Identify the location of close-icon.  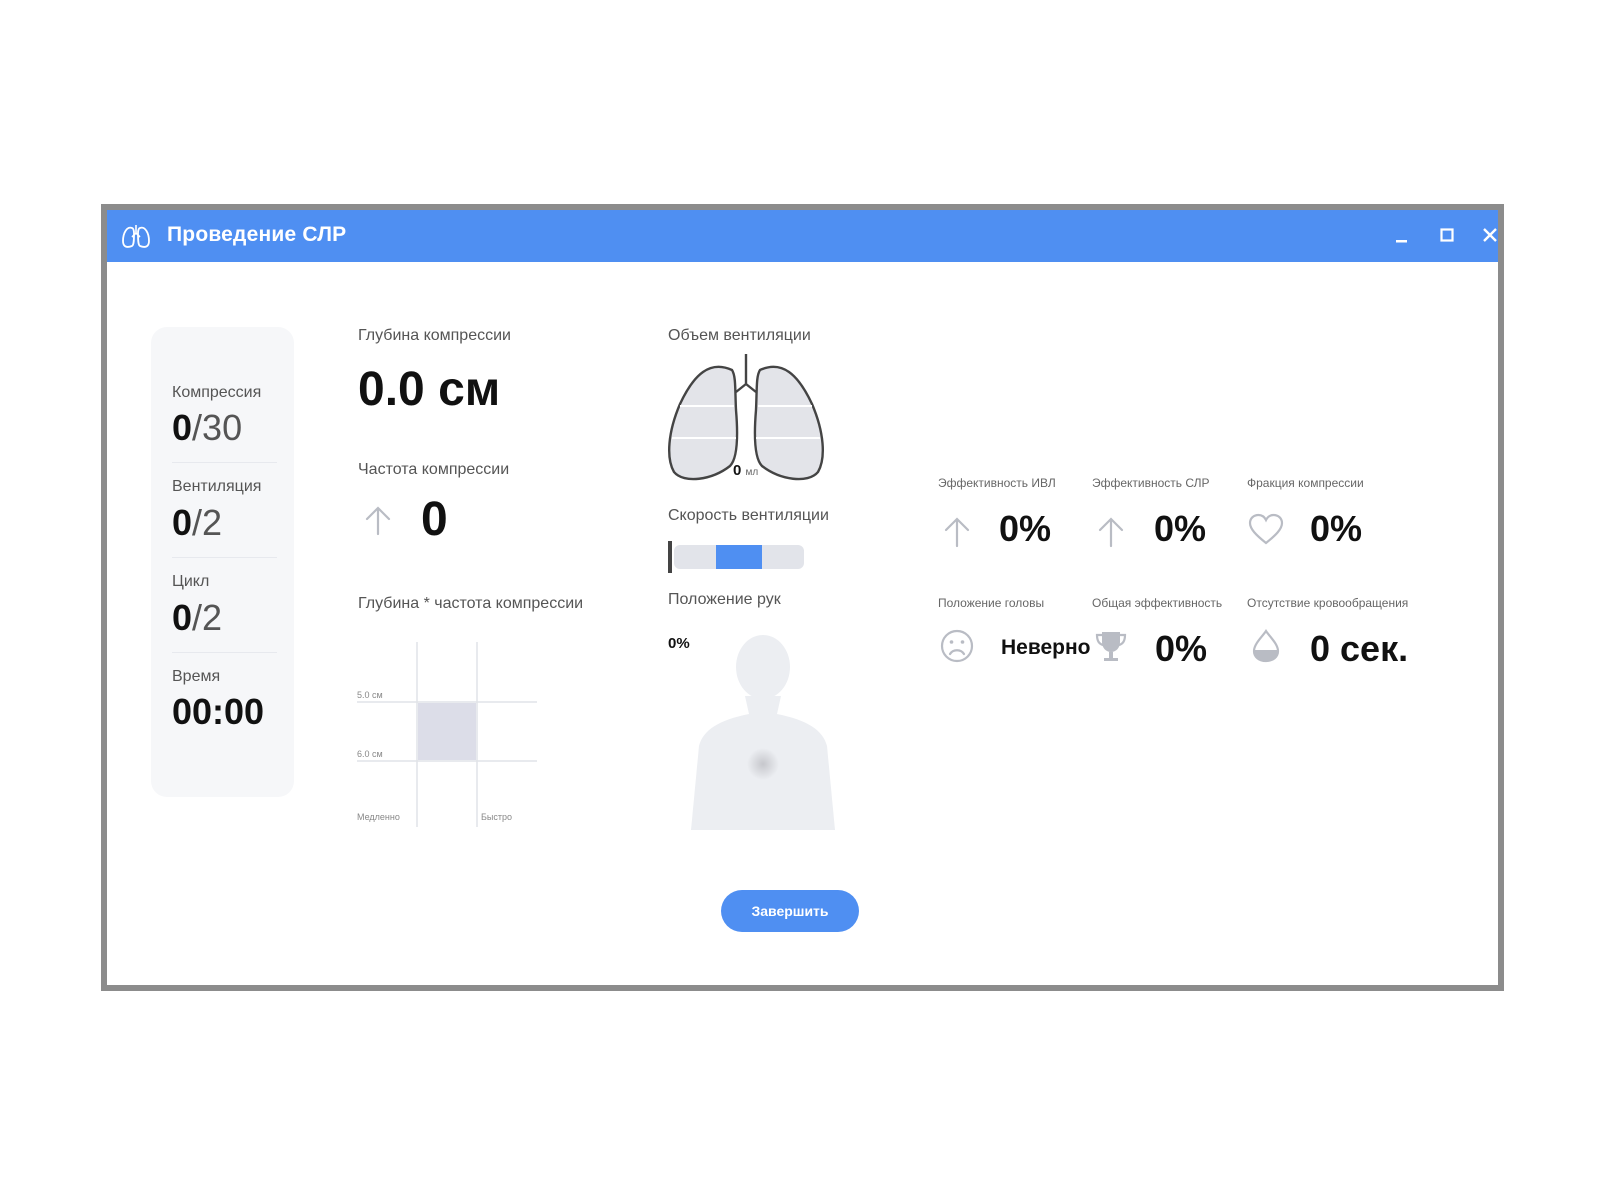
(1490, 235).